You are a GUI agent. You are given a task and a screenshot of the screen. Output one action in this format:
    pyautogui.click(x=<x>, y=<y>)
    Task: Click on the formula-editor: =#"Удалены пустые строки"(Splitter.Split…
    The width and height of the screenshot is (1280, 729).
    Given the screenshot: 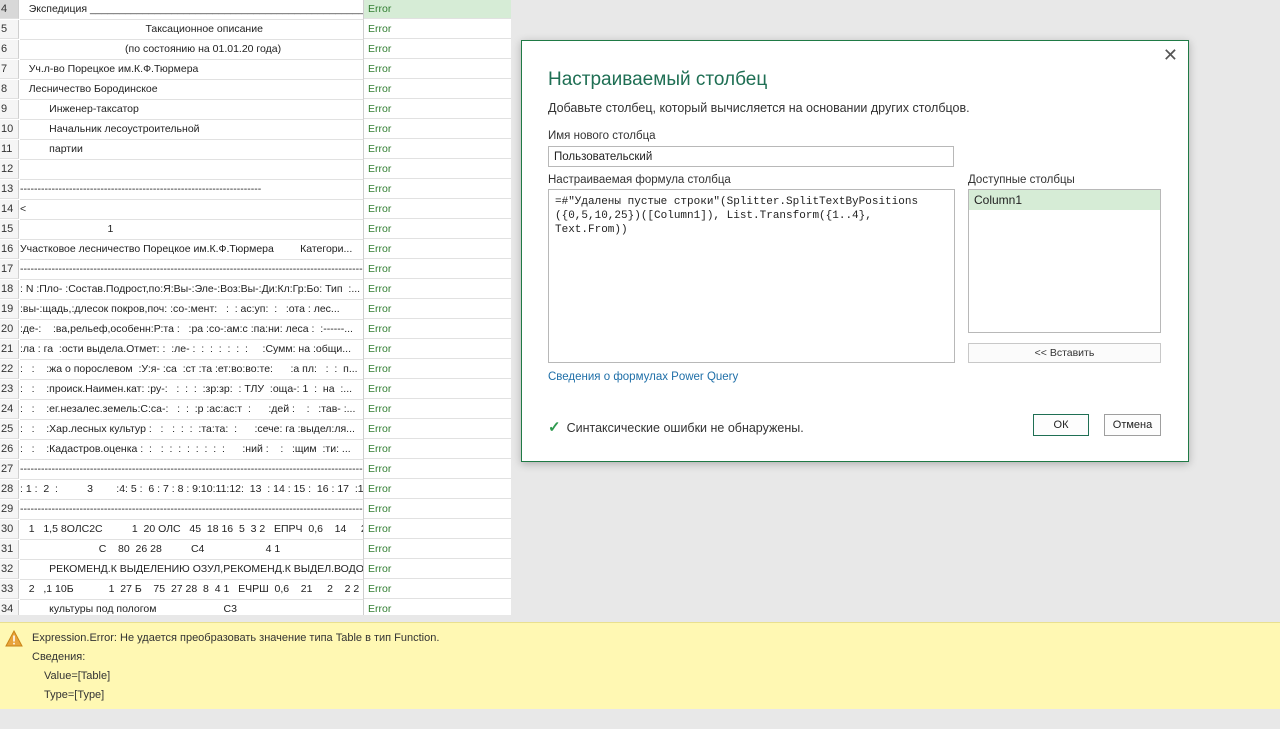 What is the action you would take?
    pyautogui.click(x=751, y=276)
    